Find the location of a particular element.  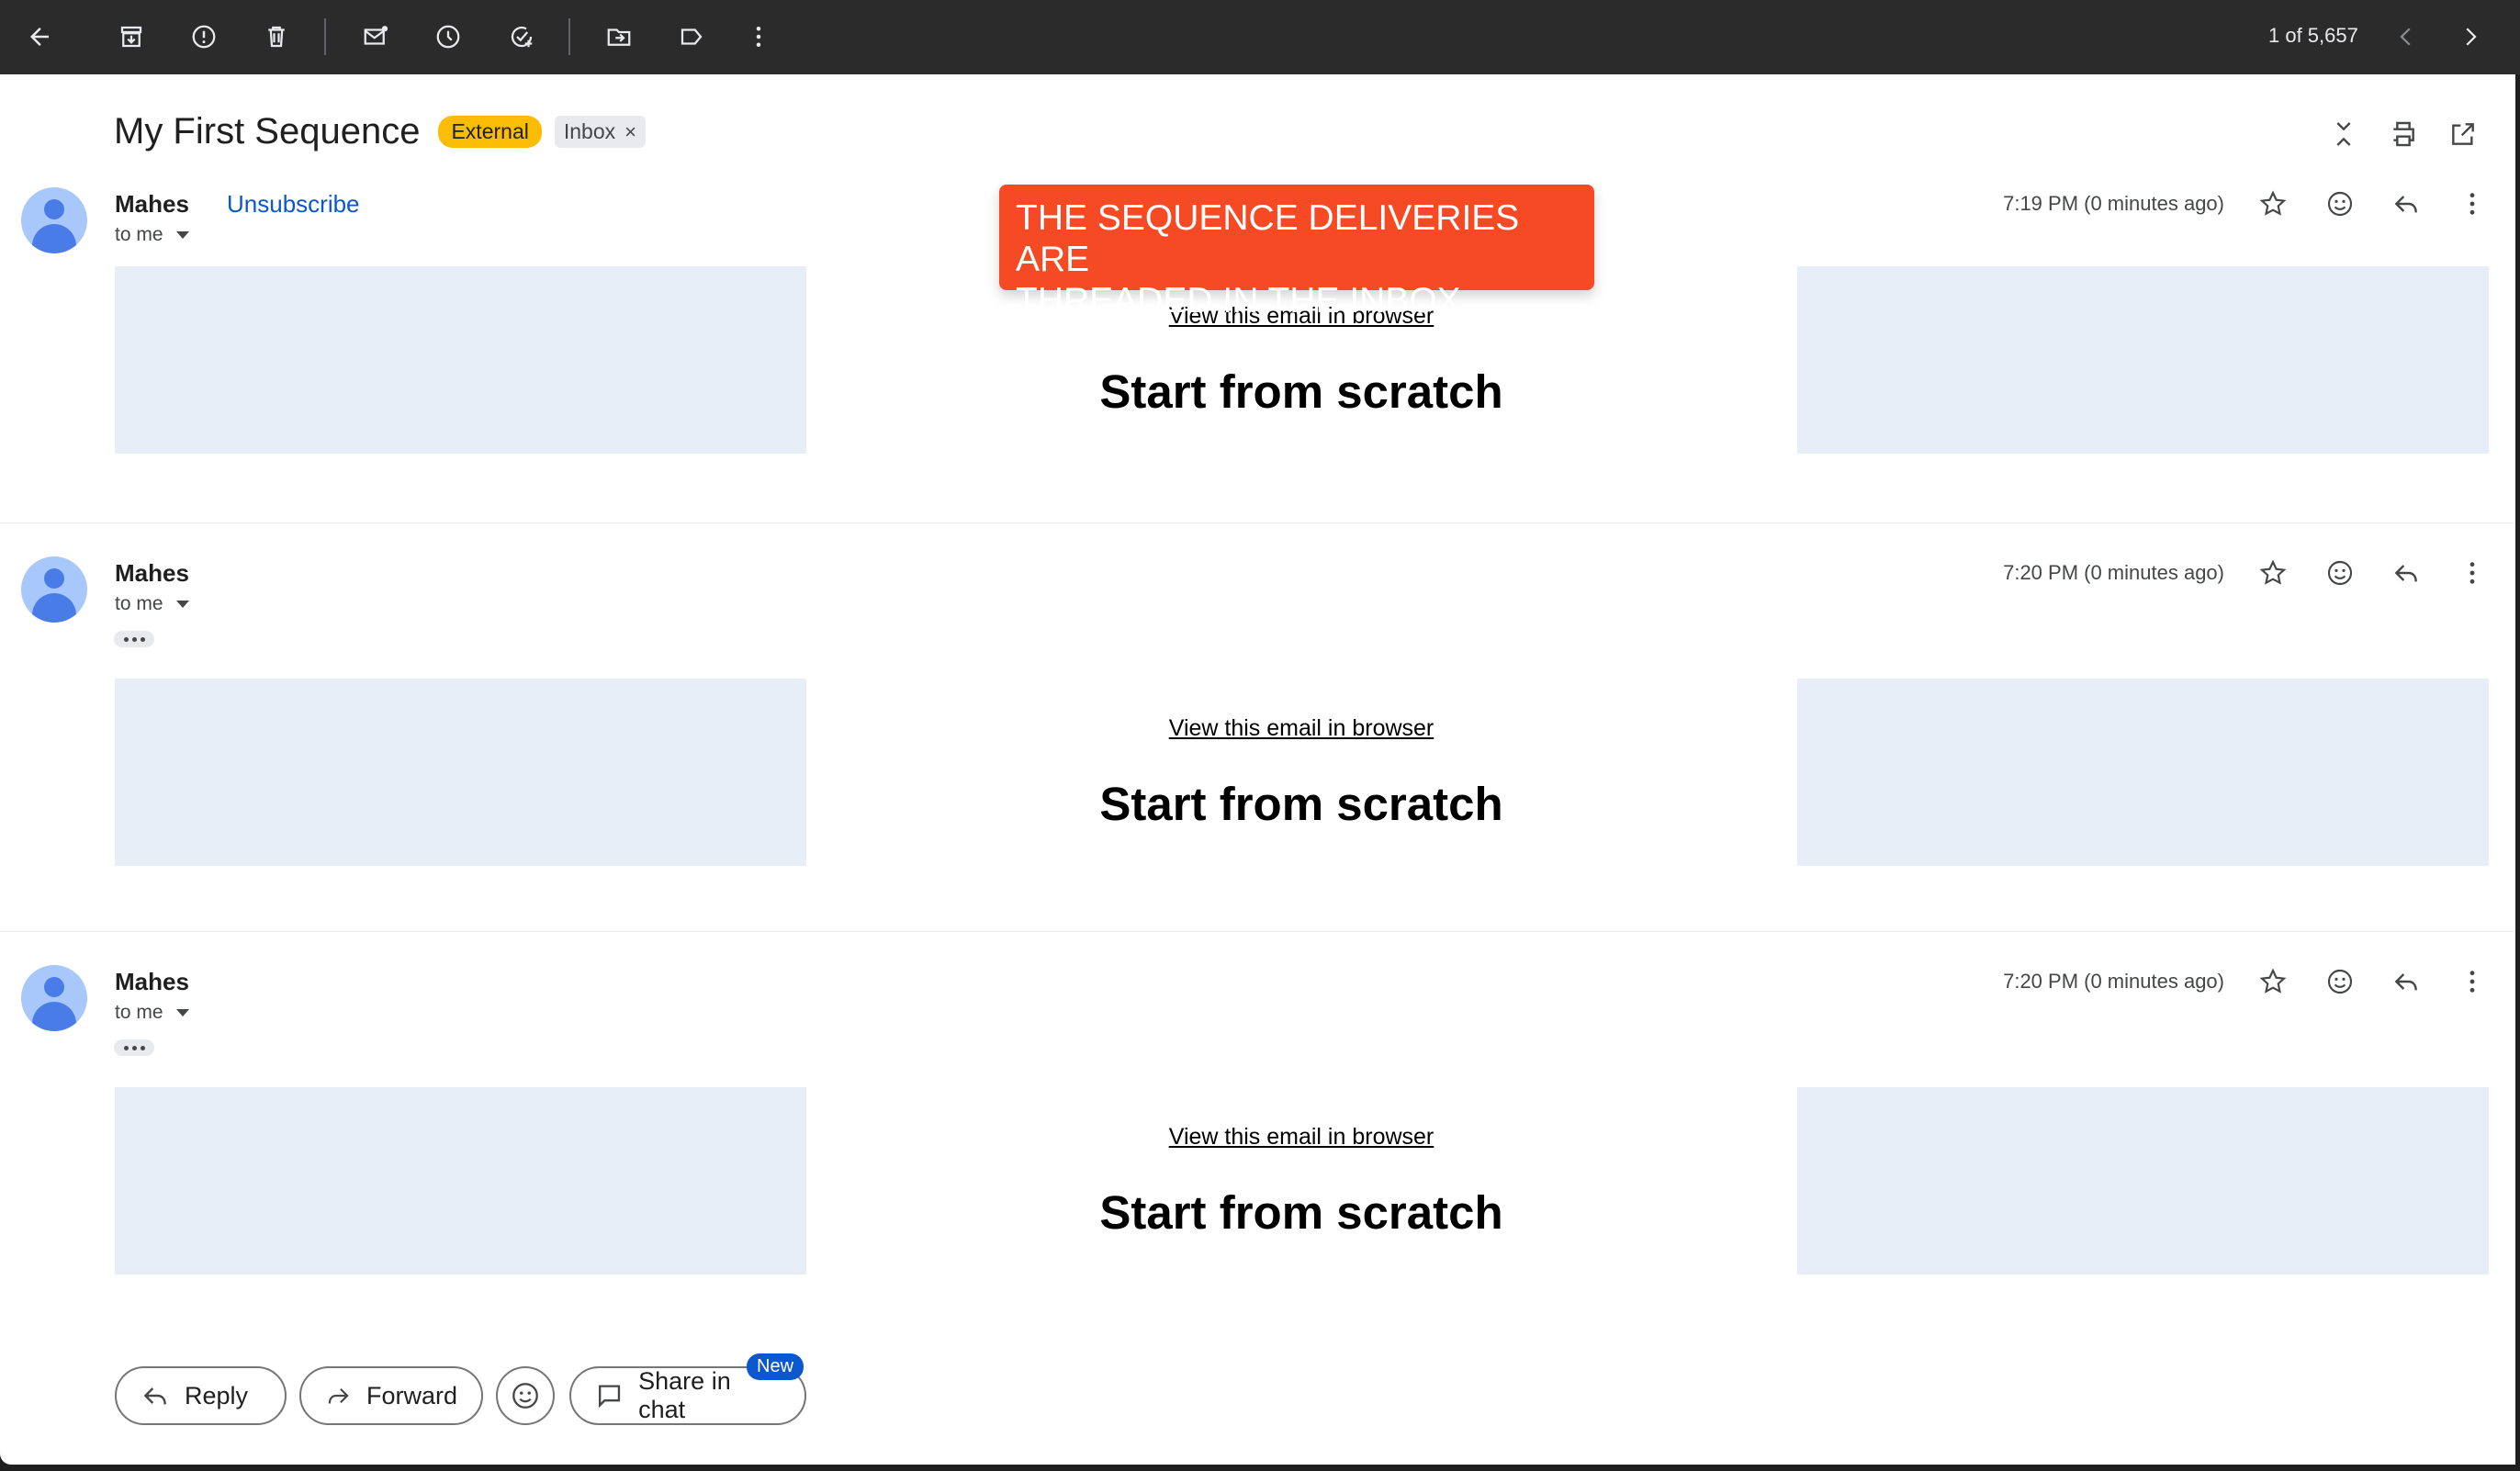

forward-label: Forward is located at coordinates (411, 1395).